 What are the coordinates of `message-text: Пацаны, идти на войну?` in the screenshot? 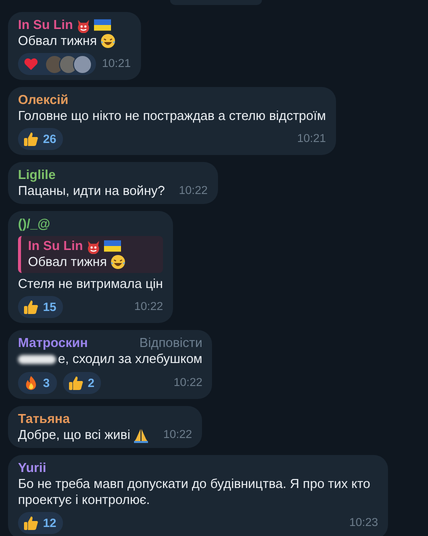 It's located at (91, 191).